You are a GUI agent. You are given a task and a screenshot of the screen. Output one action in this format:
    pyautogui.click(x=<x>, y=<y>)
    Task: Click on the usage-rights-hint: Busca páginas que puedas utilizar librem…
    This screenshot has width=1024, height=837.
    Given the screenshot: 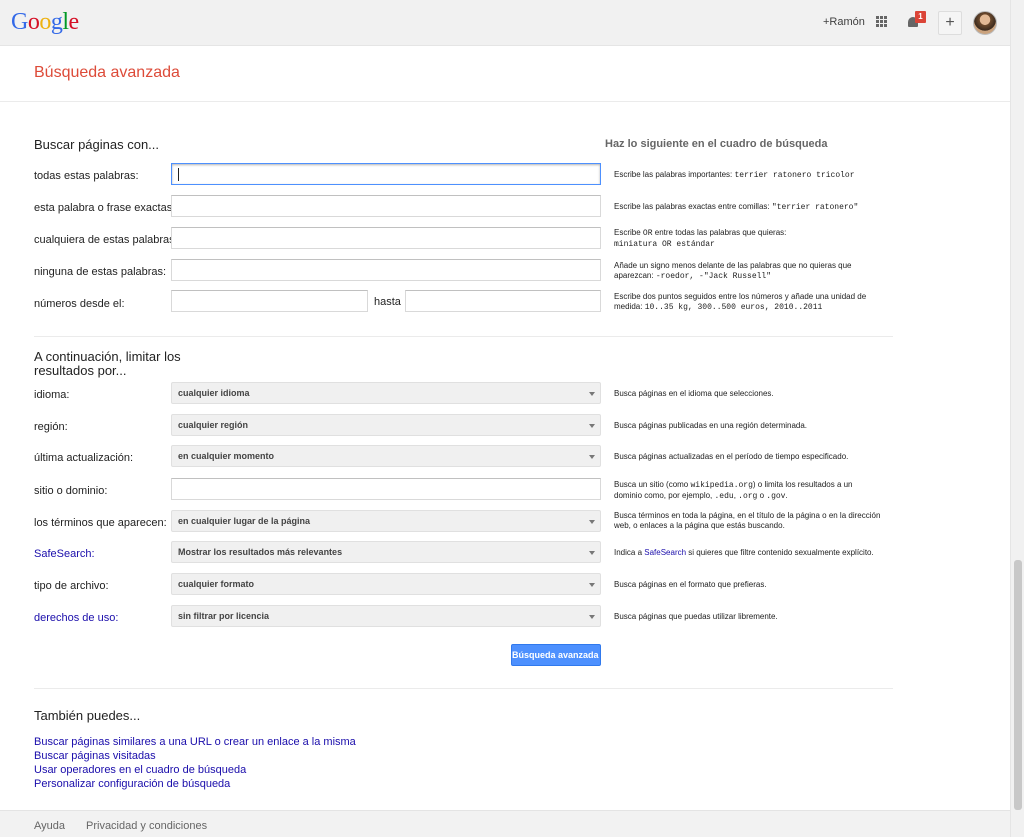 What is the action you would take?
    pyautogui.click(x=696, y=616)
    